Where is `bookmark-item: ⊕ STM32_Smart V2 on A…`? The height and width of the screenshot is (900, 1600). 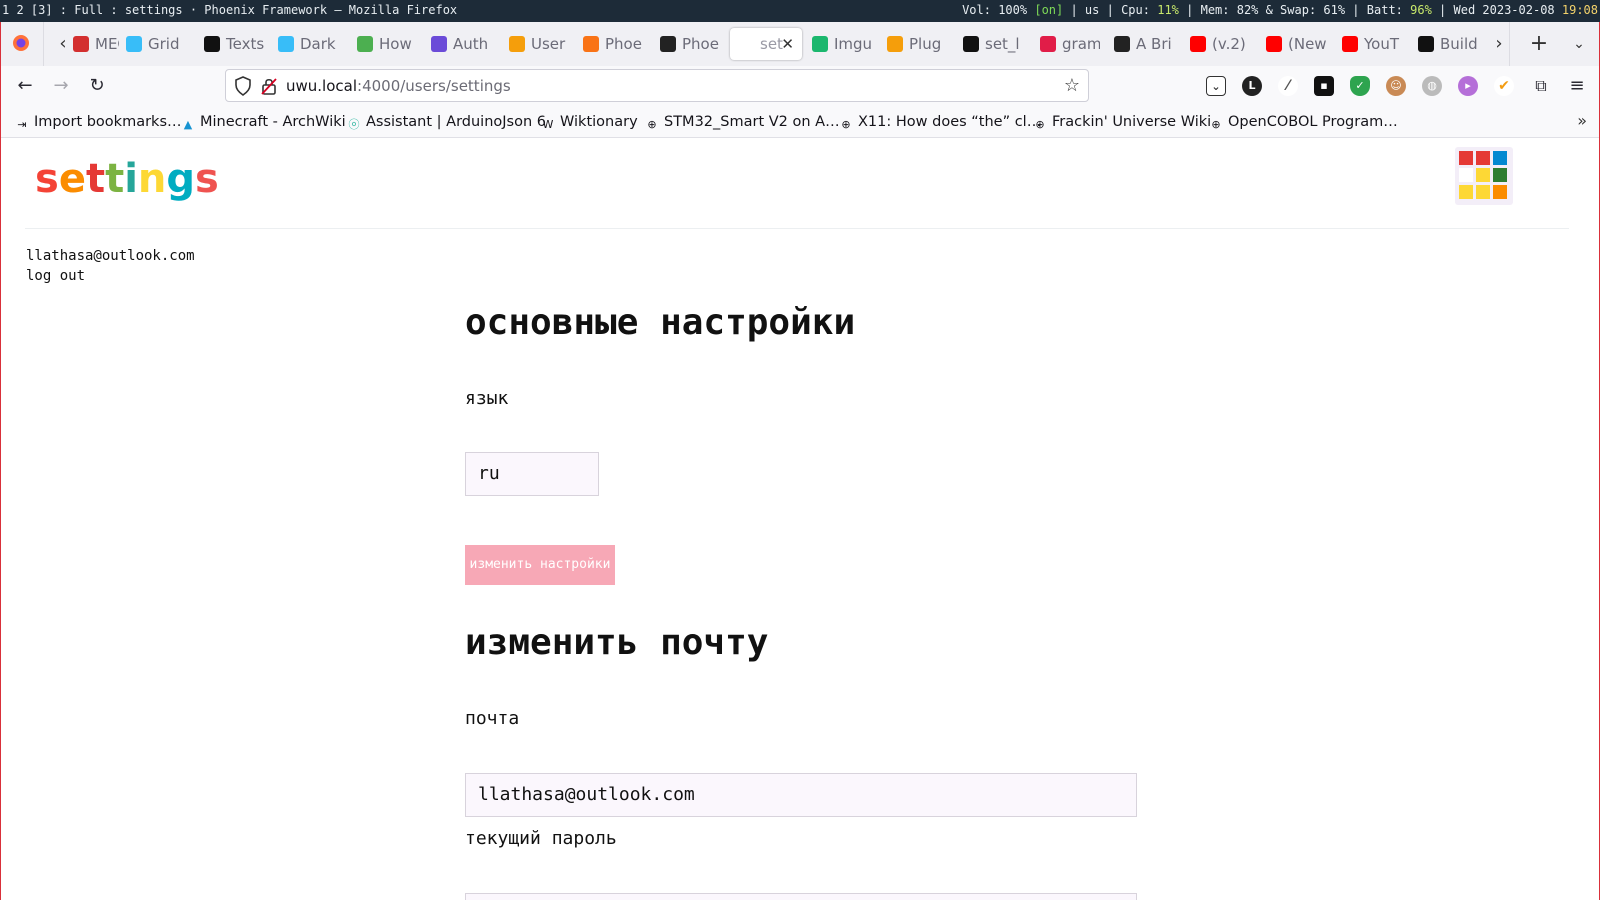
bookmark-item: ⊕ STM32_Smart V2 on A… is located at coordinates (742, 122).